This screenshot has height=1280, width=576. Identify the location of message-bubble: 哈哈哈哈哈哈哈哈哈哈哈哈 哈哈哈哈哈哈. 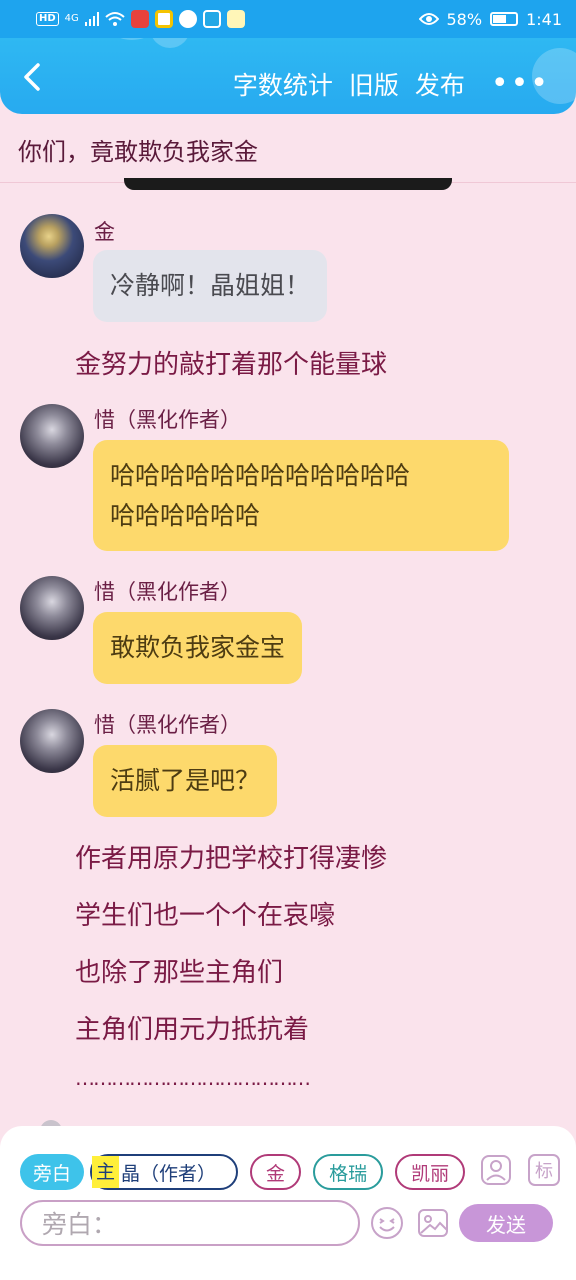
(301, 495).